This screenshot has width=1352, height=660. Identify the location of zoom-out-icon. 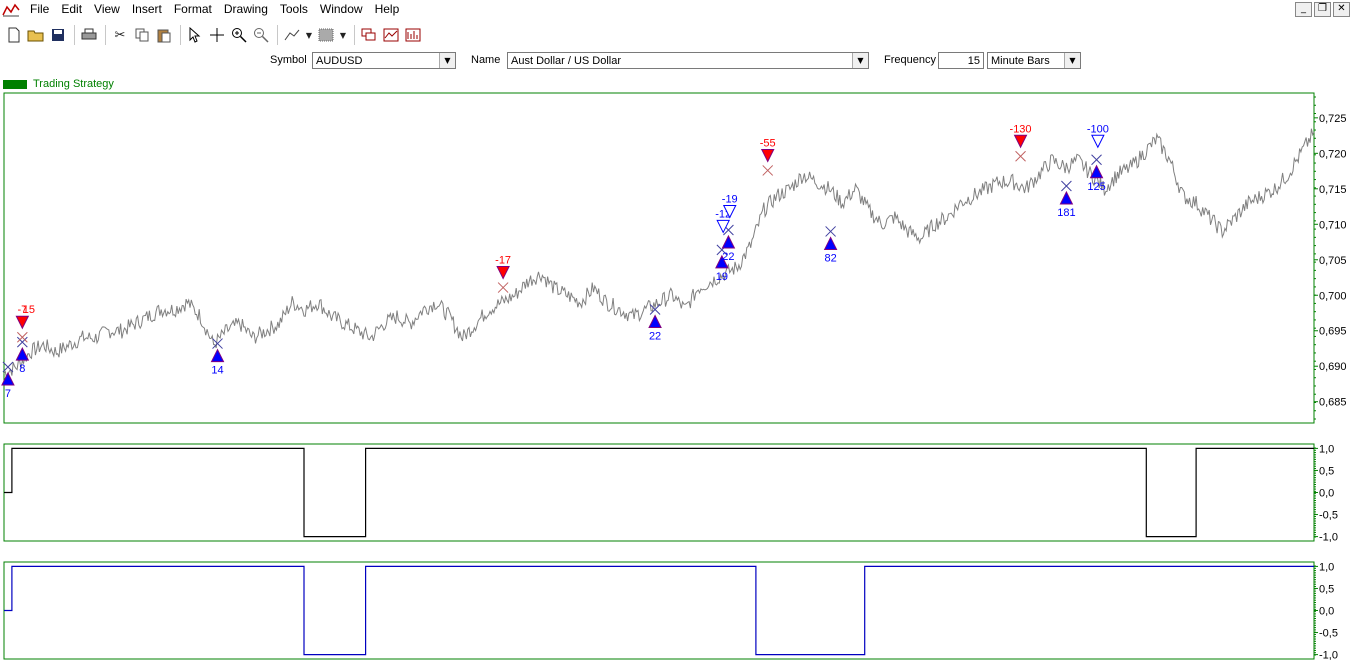
(261, 35).